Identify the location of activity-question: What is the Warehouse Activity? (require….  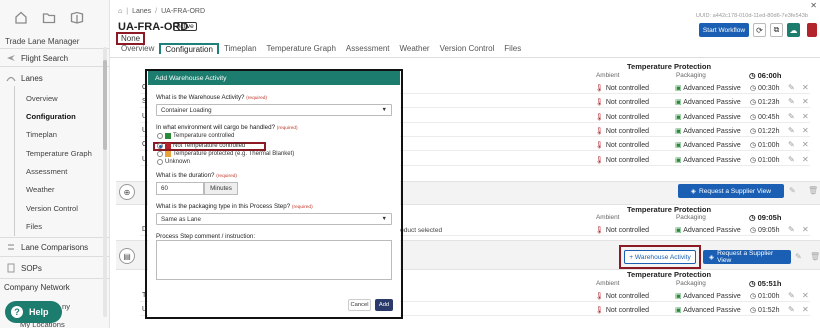
(212, 97).